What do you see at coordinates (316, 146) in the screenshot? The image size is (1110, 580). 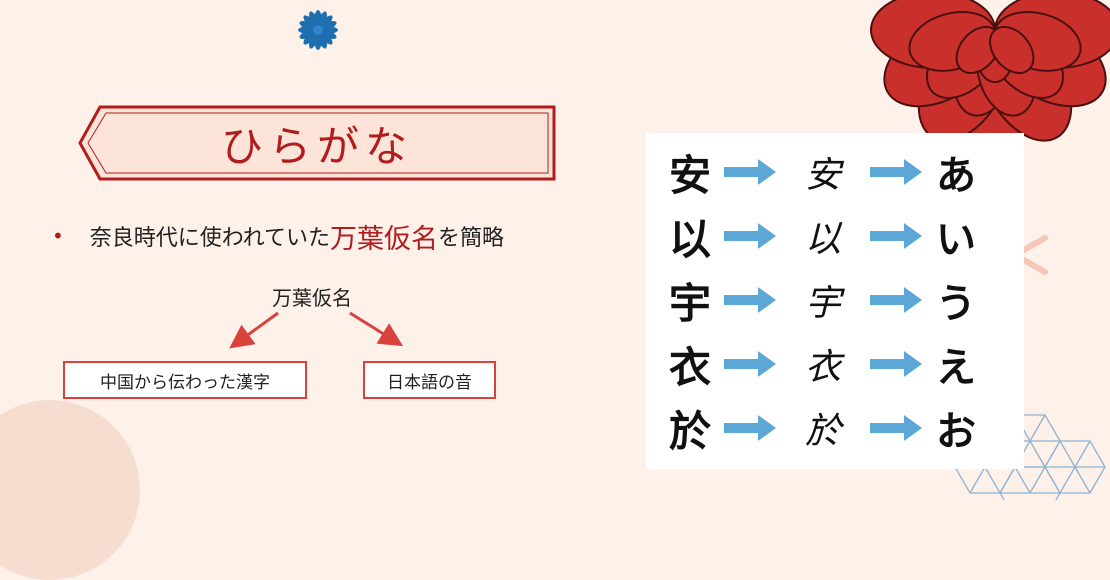 I see `page-title: ひらがな` at bounding box center [316, 146].